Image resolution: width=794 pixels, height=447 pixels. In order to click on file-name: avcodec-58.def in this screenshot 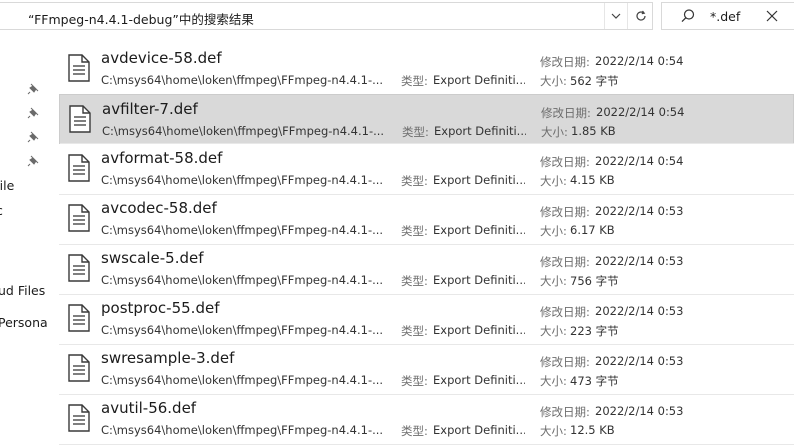, I will do `click(159, 208)`.